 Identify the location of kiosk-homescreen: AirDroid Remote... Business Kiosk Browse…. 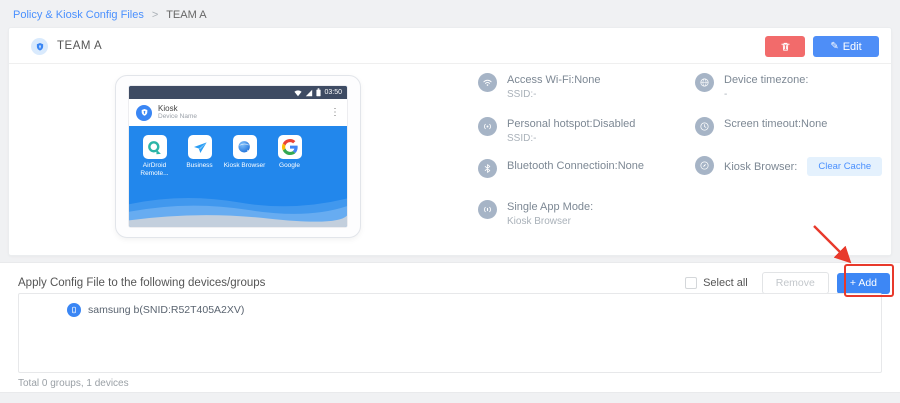
(238, 176).